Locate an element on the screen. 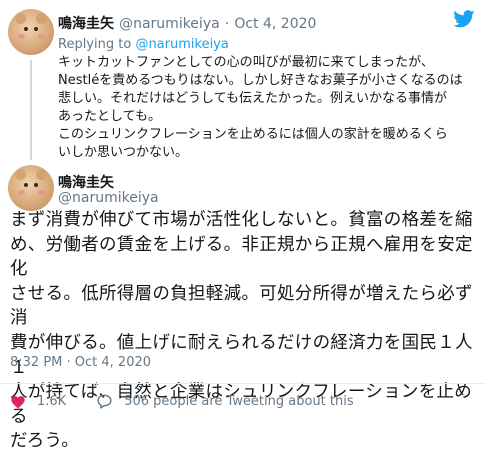 The height and width of the screenshot is (454, 485). replying-prefix: Replying to is located at coordinates (95, 44).